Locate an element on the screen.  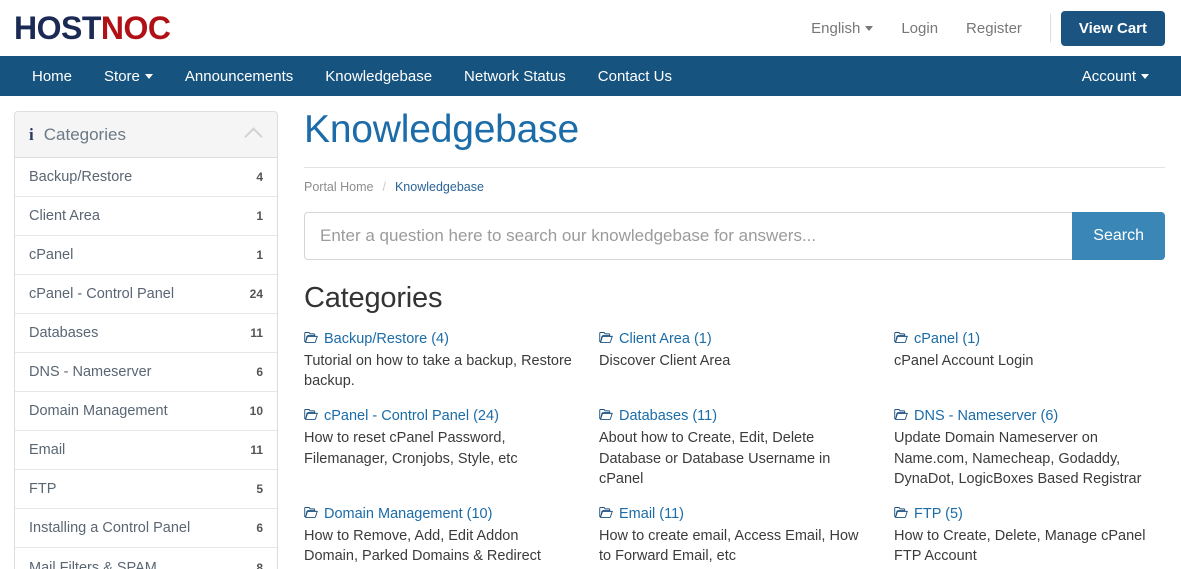
nav-label-contact-us: Contact Us is located at coordinates (634, 76).